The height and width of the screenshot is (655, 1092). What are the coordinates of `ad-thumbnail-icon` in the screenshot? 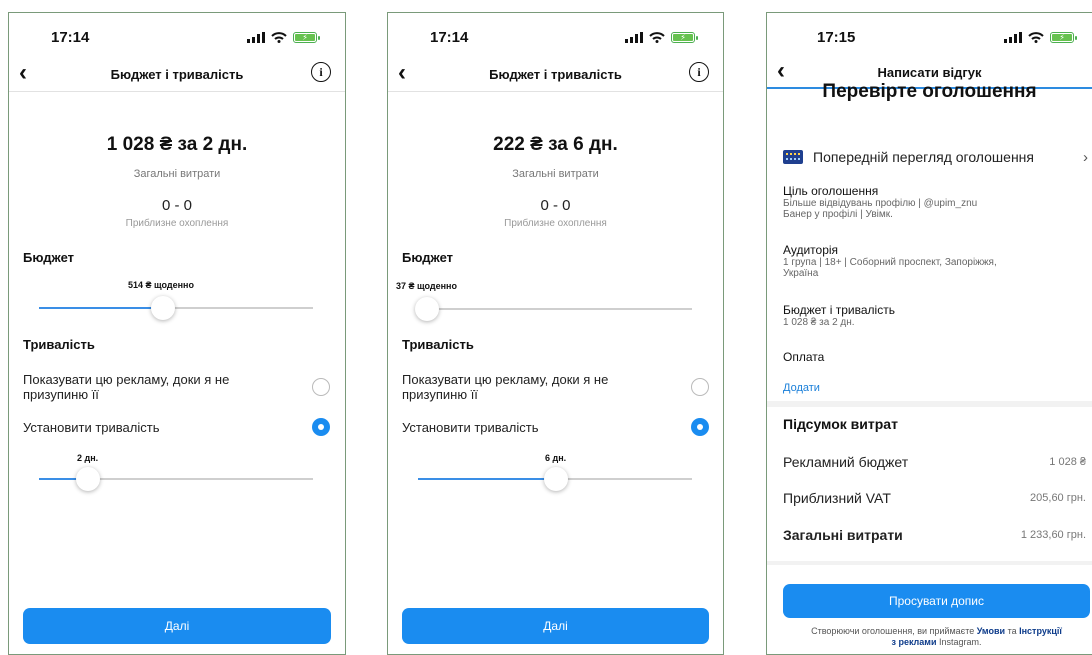 It's located at (793, 157).